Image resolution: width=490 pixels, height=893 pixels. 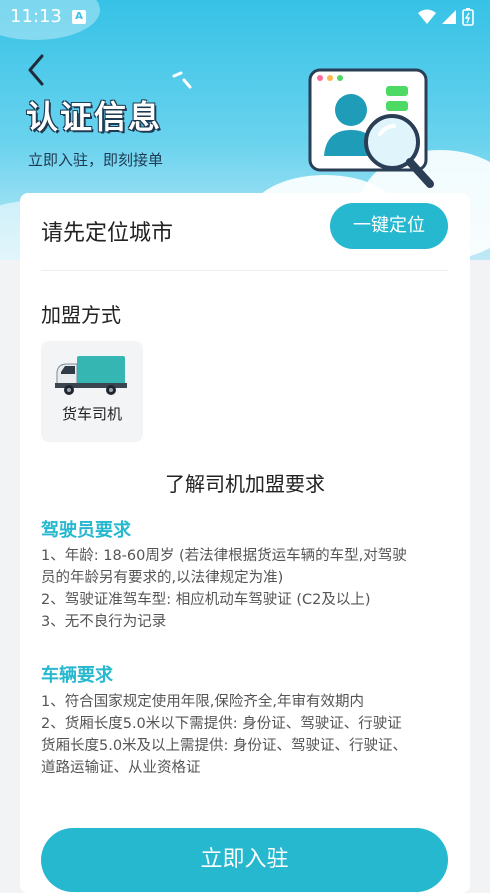 What do you see at coordinates (244, 860) in the screenshot?
I see `join-now-button: 立即入驻` at bounding box center [244, 860].